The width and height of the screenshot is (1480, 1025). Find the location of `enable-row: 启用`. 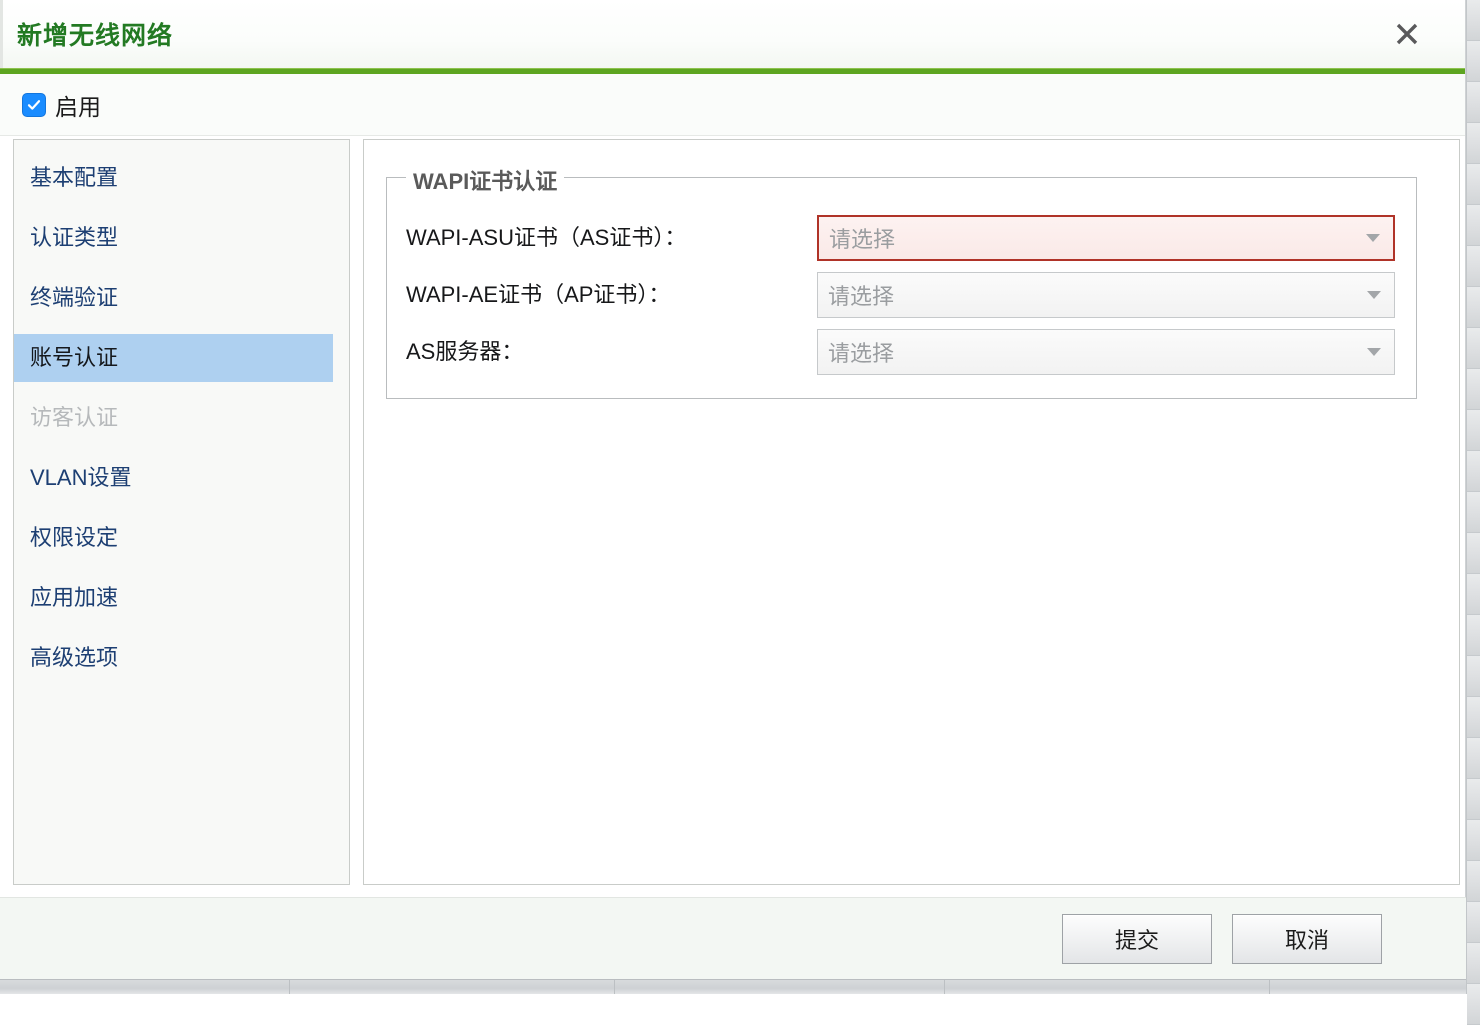

enable-row: 启用 is located at coordinates (732, 105).